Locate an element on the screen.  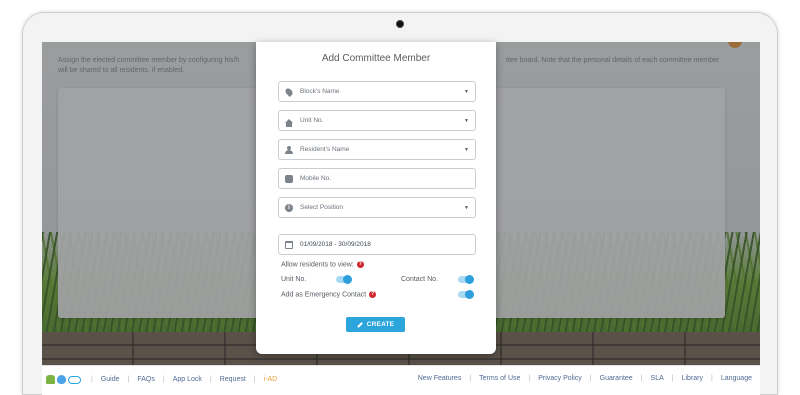
resident-select-placeholder: Resident's Name is located at coordinates (325, 149).